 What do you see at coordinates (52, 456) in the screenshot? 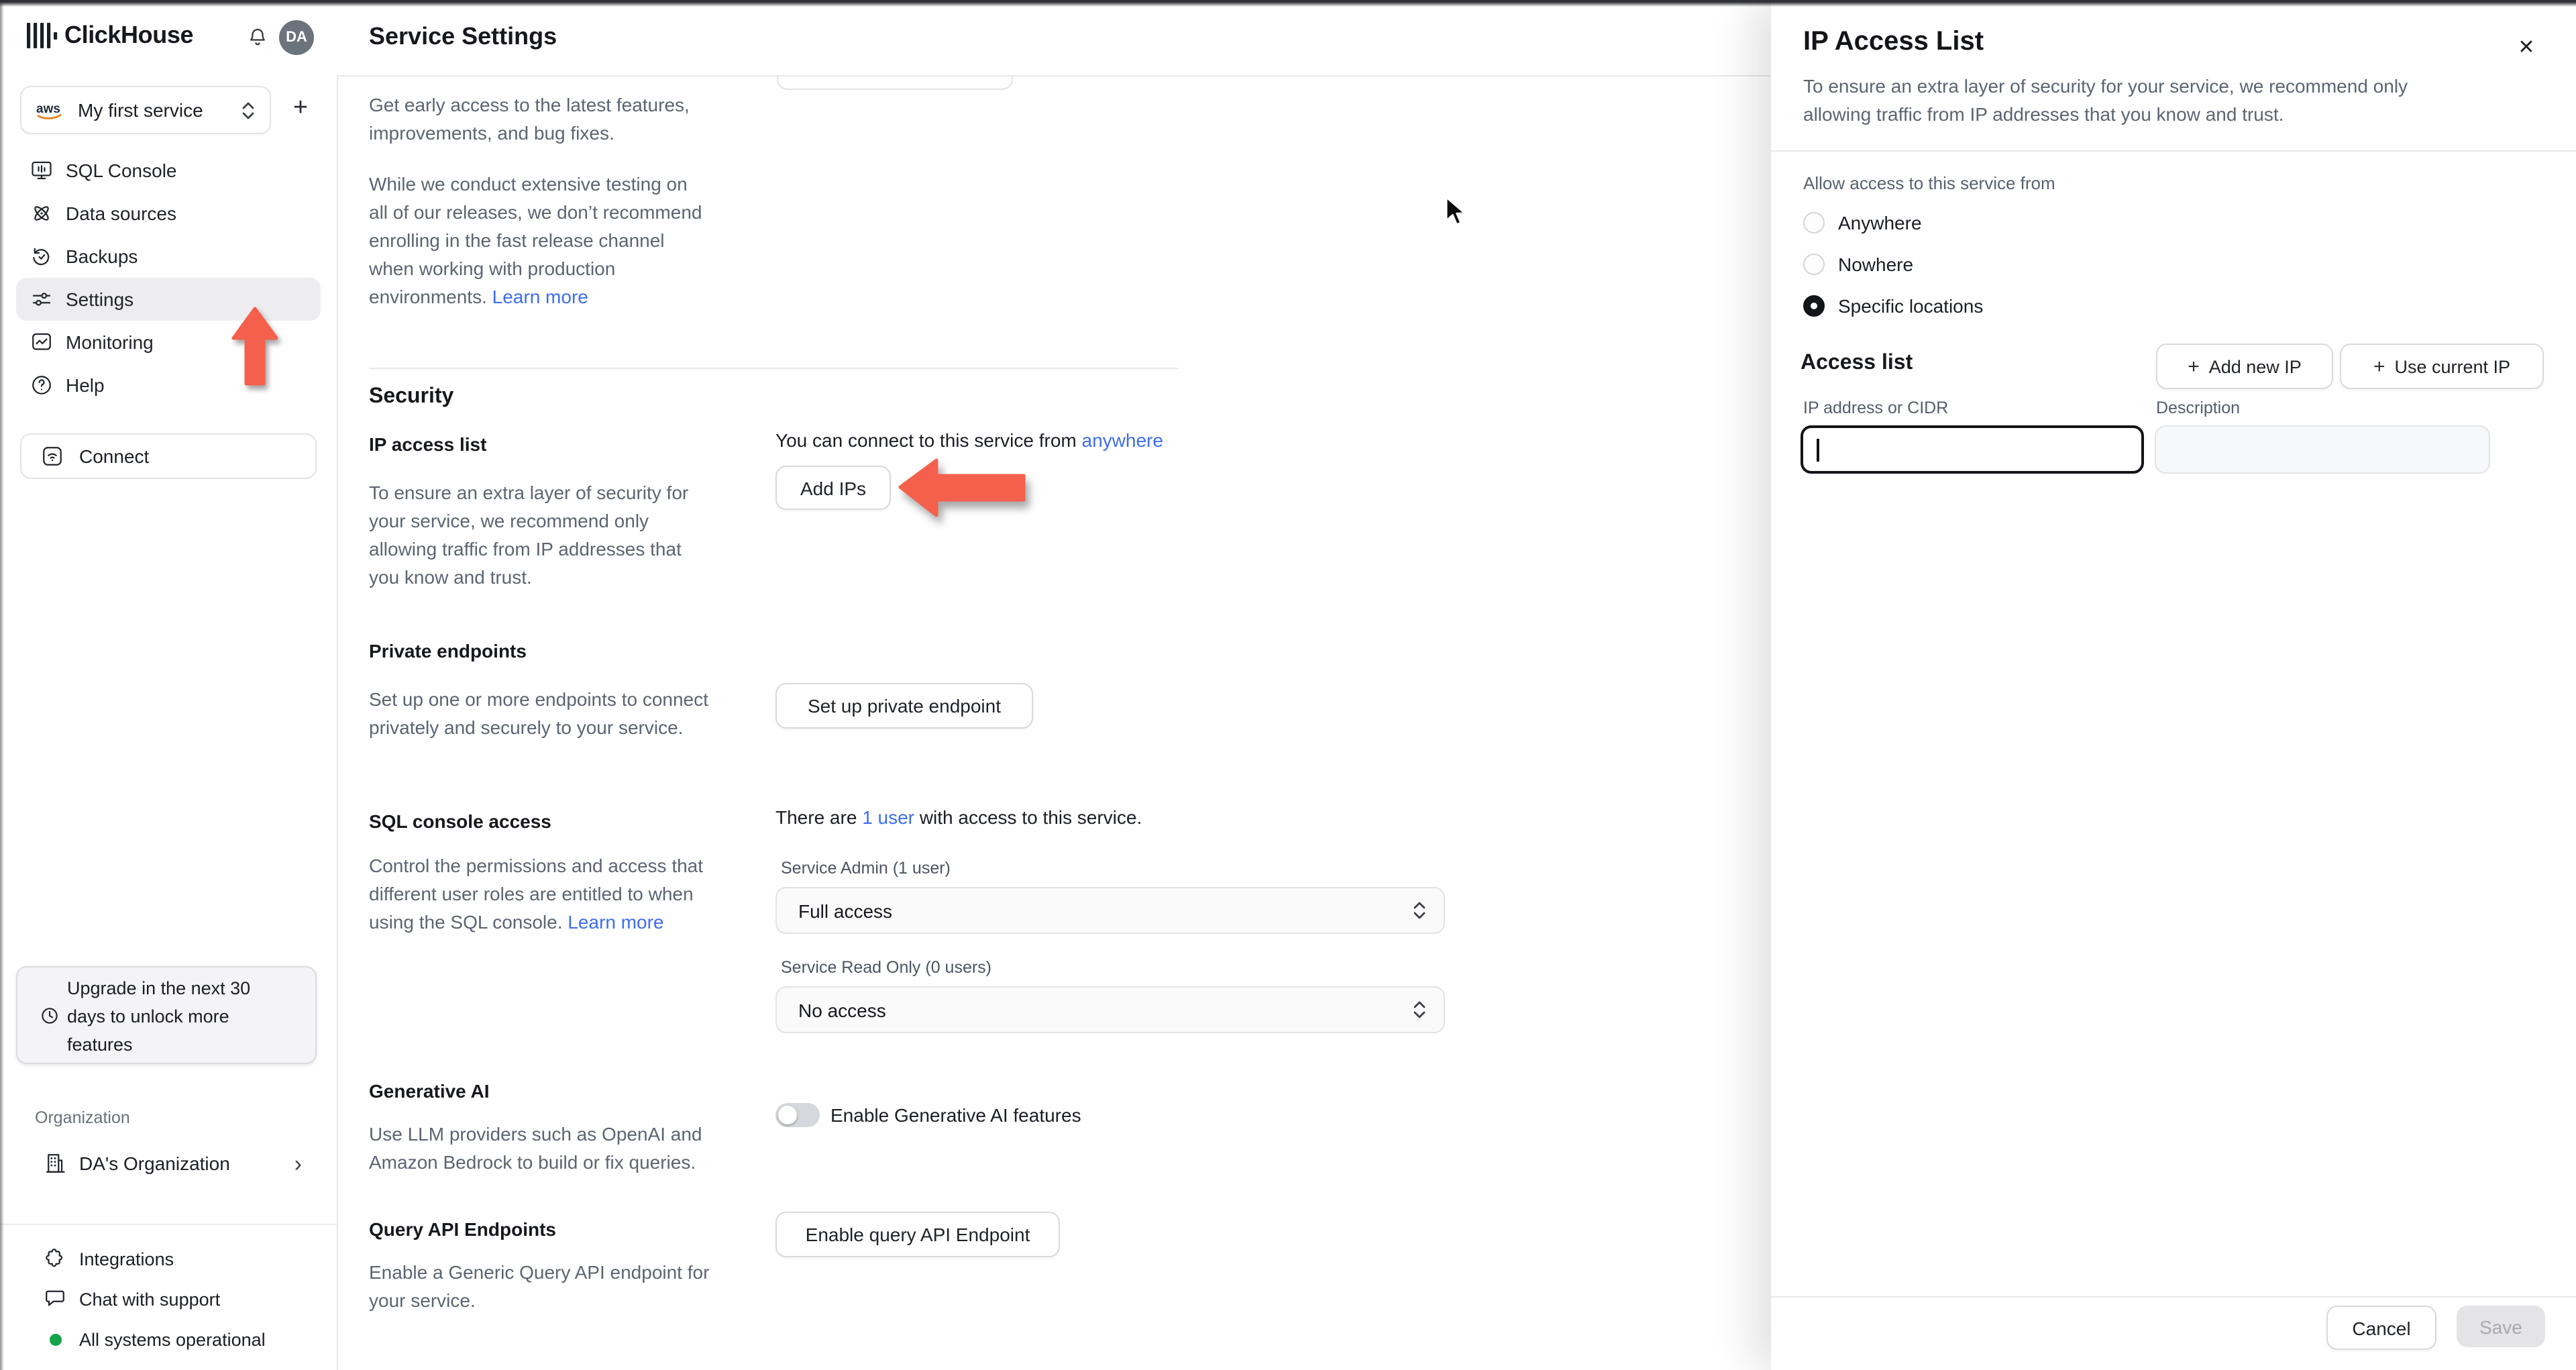
I see `connect-icon` at bounding box center [52, 456].